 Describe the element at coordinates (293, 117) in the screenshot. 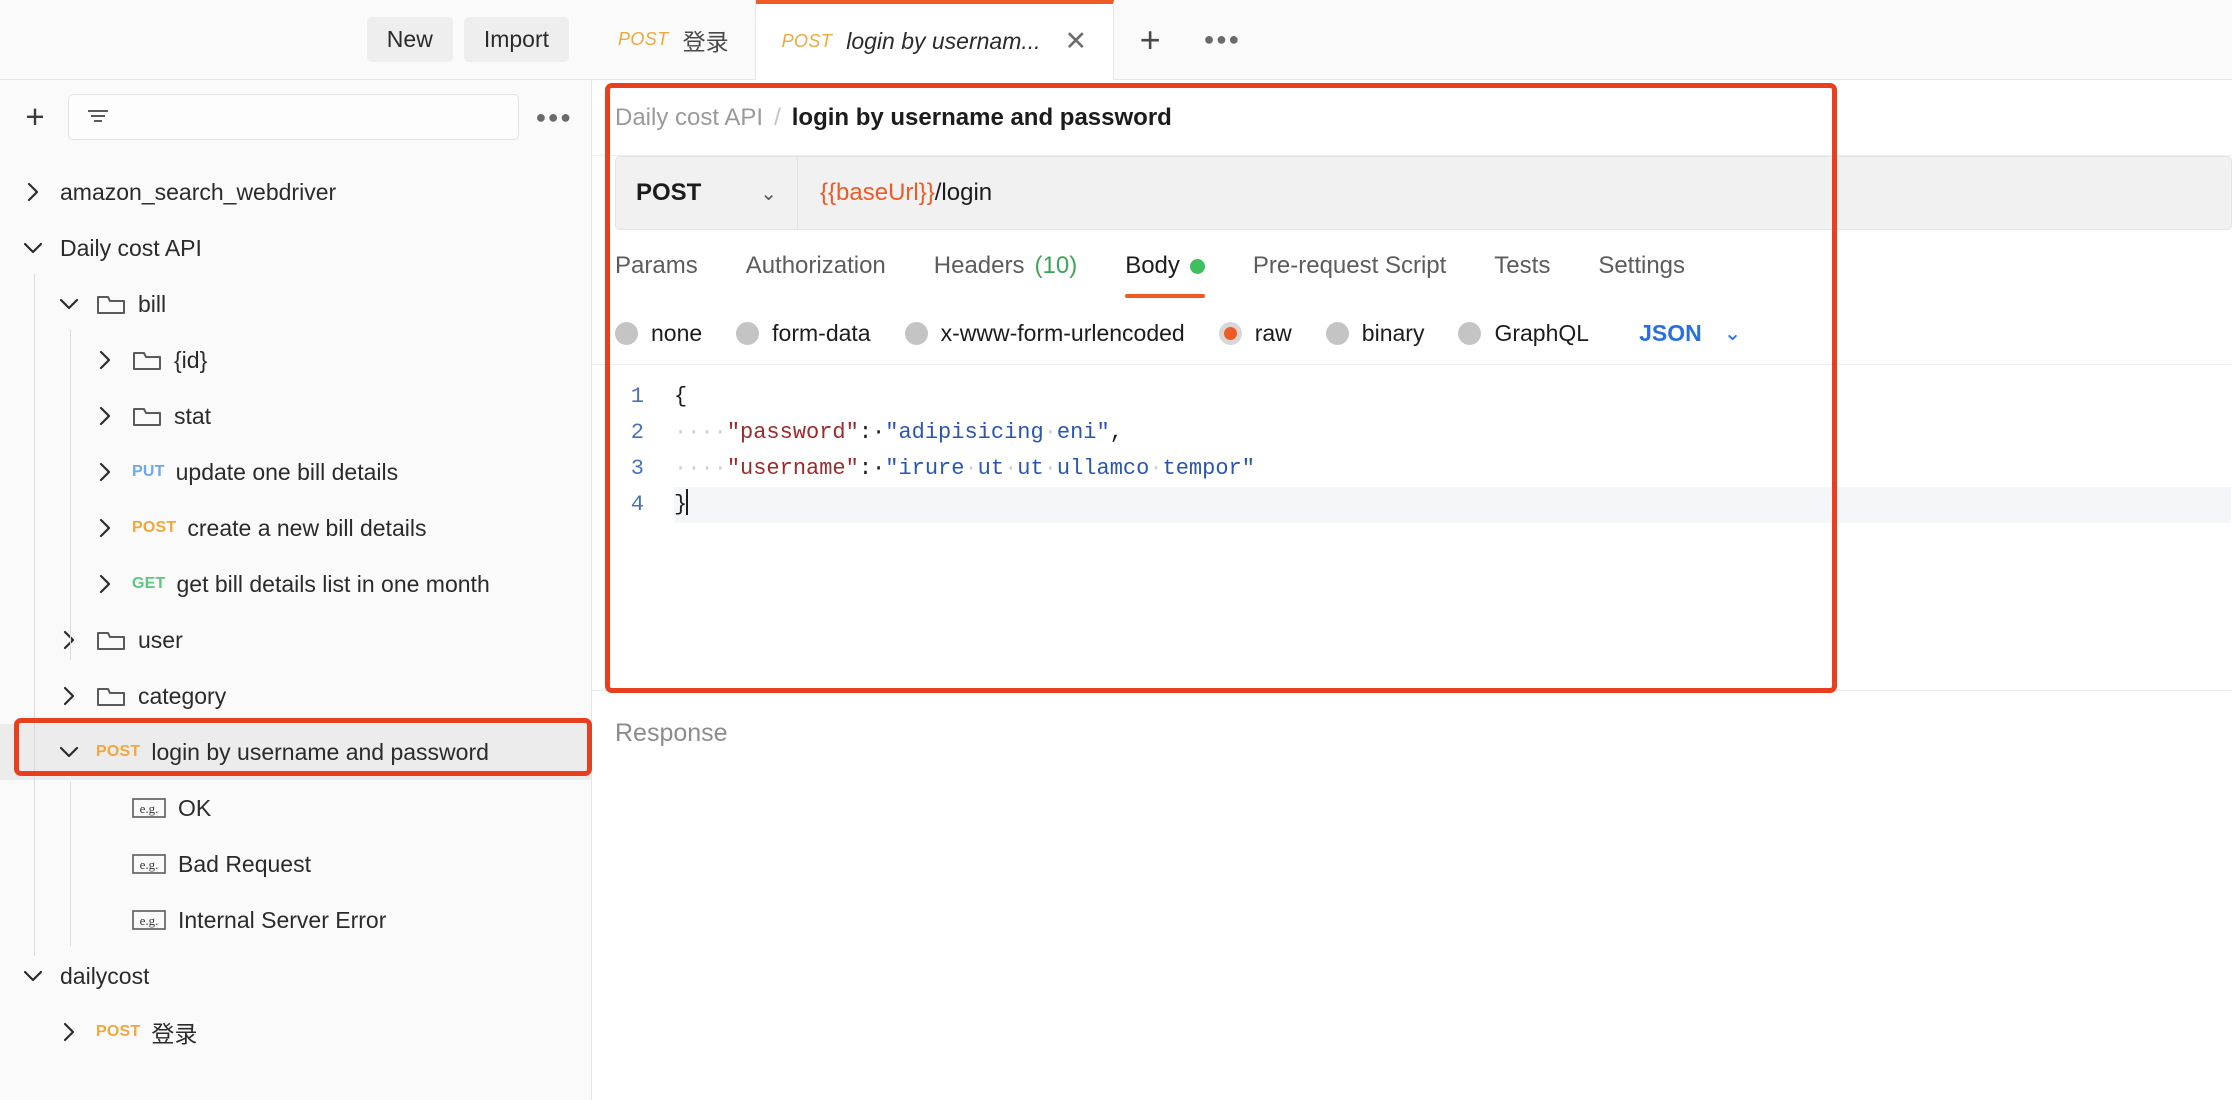

I see `sidebar-filter-input` at that location.